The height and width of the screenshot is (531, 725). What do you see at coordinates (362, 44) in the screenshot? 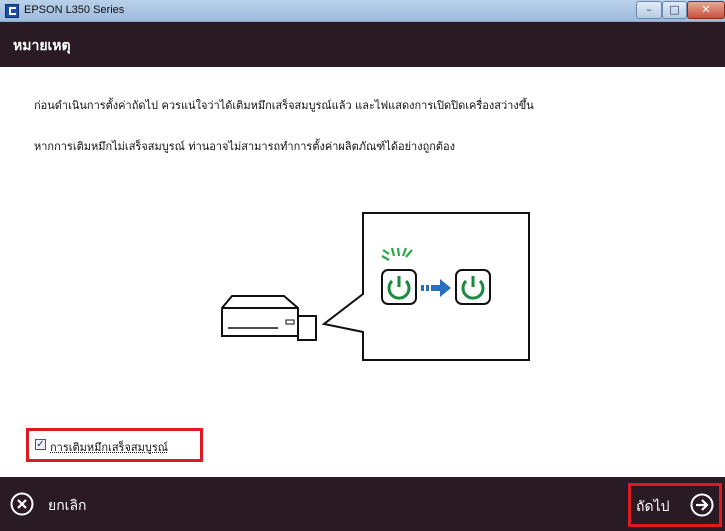
I see `page-header: หมายเหตุ` at bounding box center [362, 44].